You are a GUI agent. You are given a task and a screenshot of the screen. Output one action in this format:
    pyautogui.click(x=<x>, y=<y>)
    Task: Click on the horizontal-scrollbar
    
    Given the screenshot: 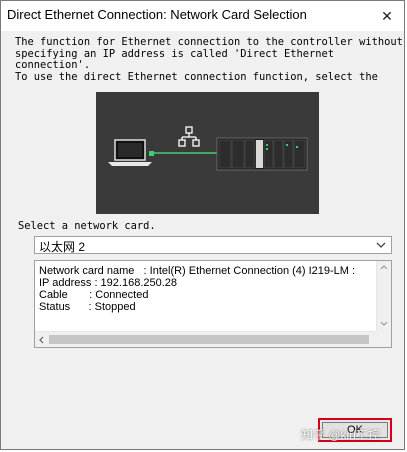 What is the action you would take?
    pyautogui.click(x=205, y=339)
    